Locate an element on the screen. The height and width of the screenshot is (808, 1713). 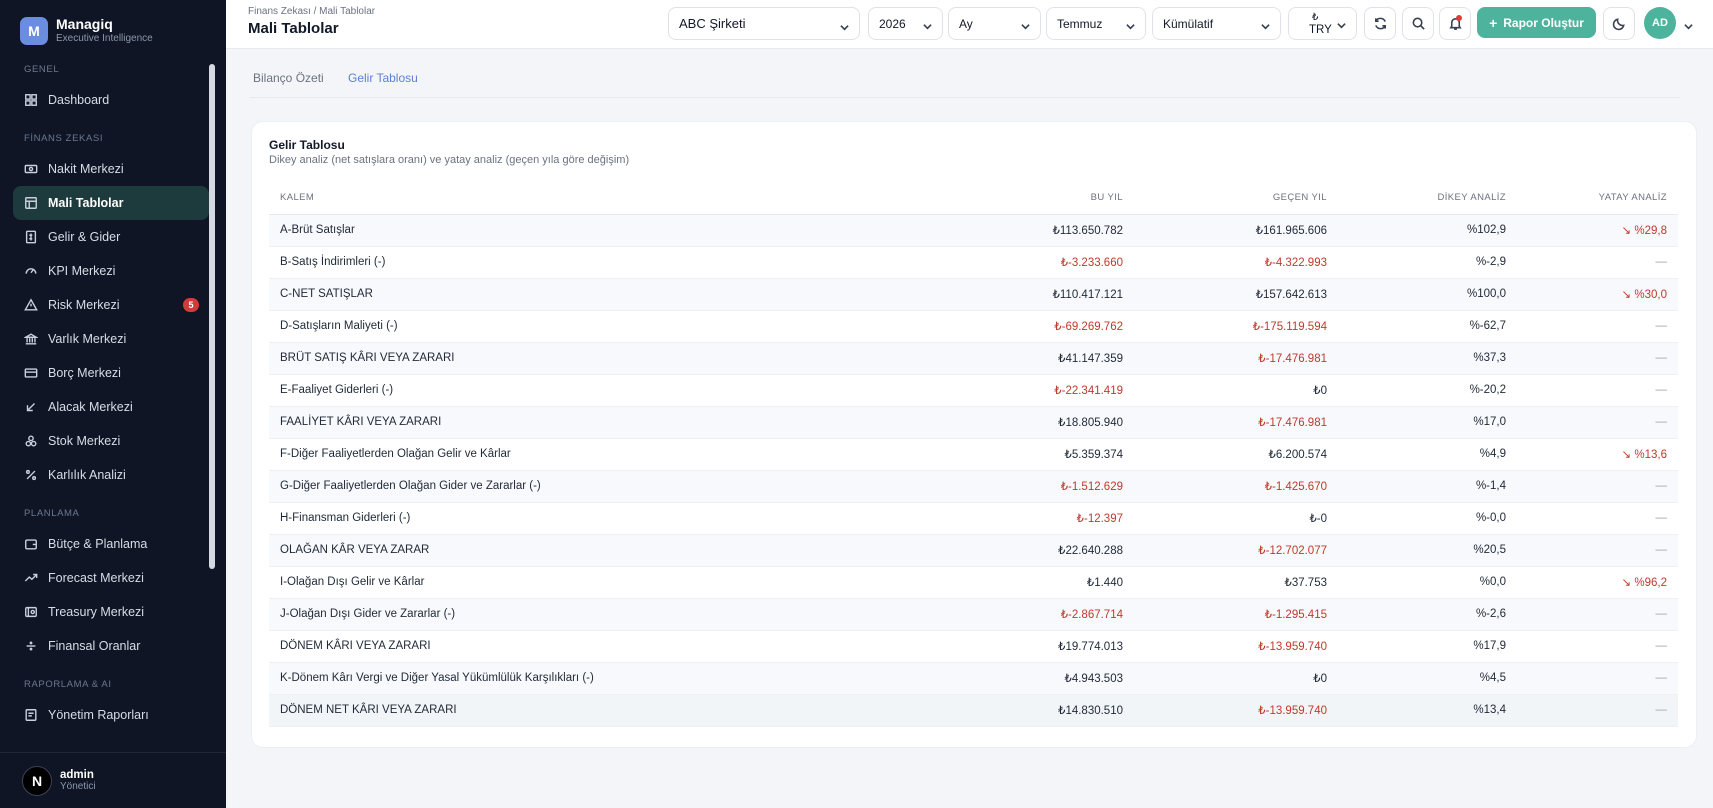
column-header: KALEM is located at coordinates (619, 198).